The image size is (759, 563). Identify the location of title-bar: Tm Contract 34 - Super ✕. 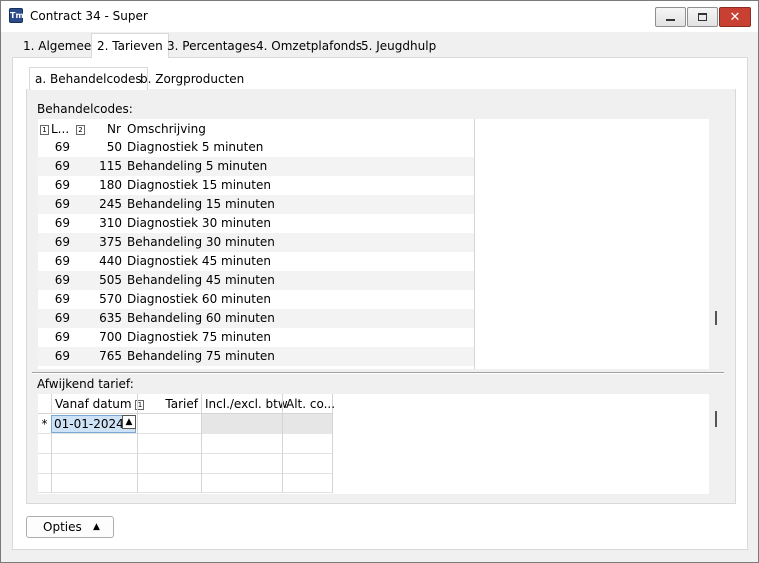
(379, 16).